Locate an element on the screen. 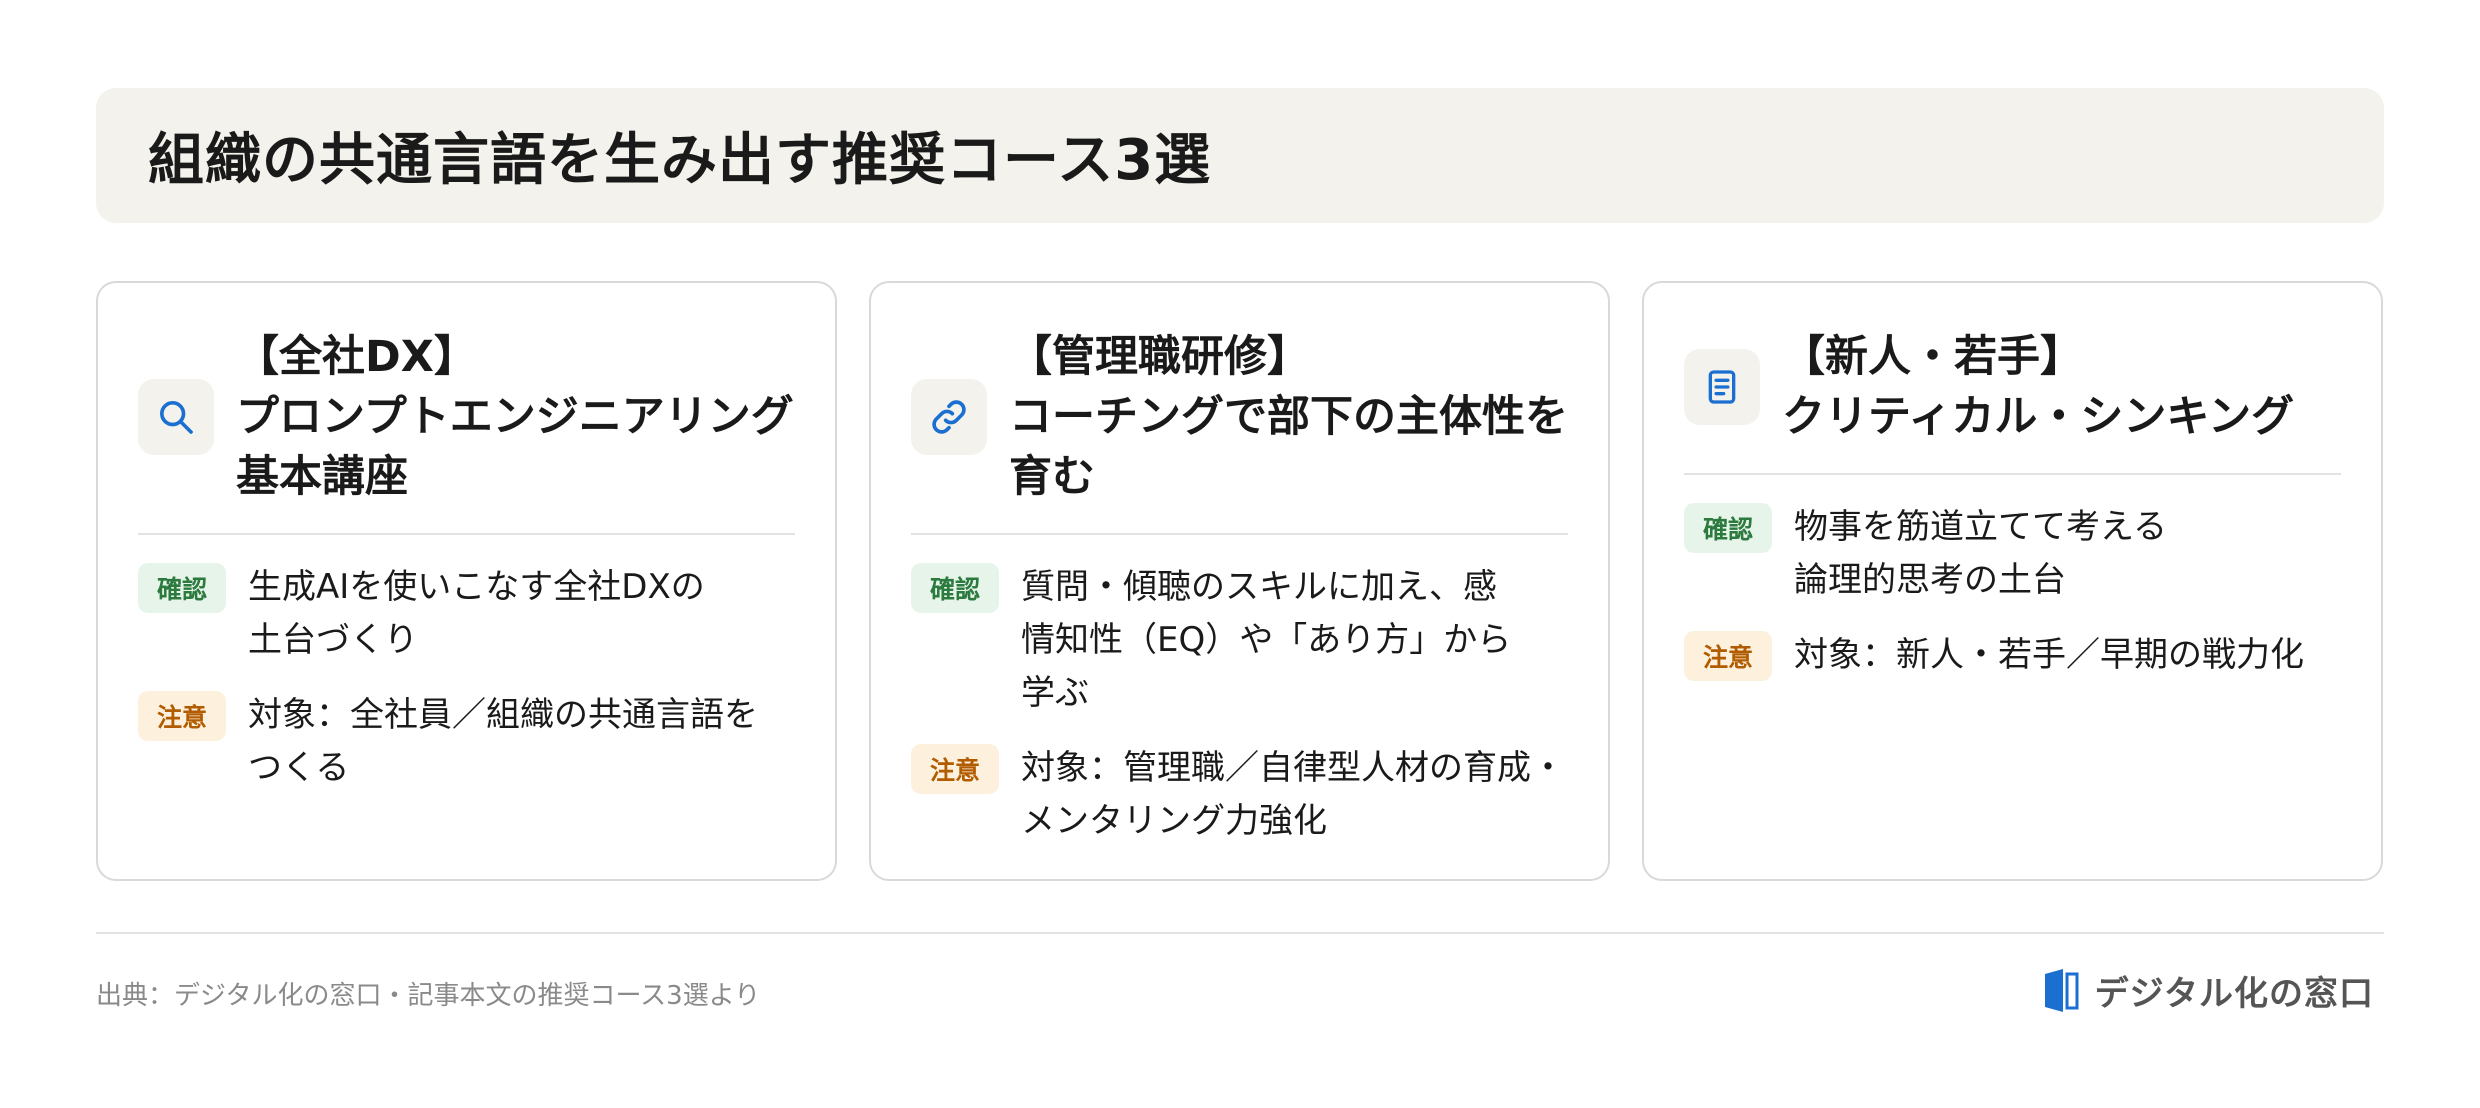 Image resolution: width=2480 pixels, height=1108 pixels. confirm-text-line: 生成AIを使いこなす全社DXの is located at coordinates (476, 587).